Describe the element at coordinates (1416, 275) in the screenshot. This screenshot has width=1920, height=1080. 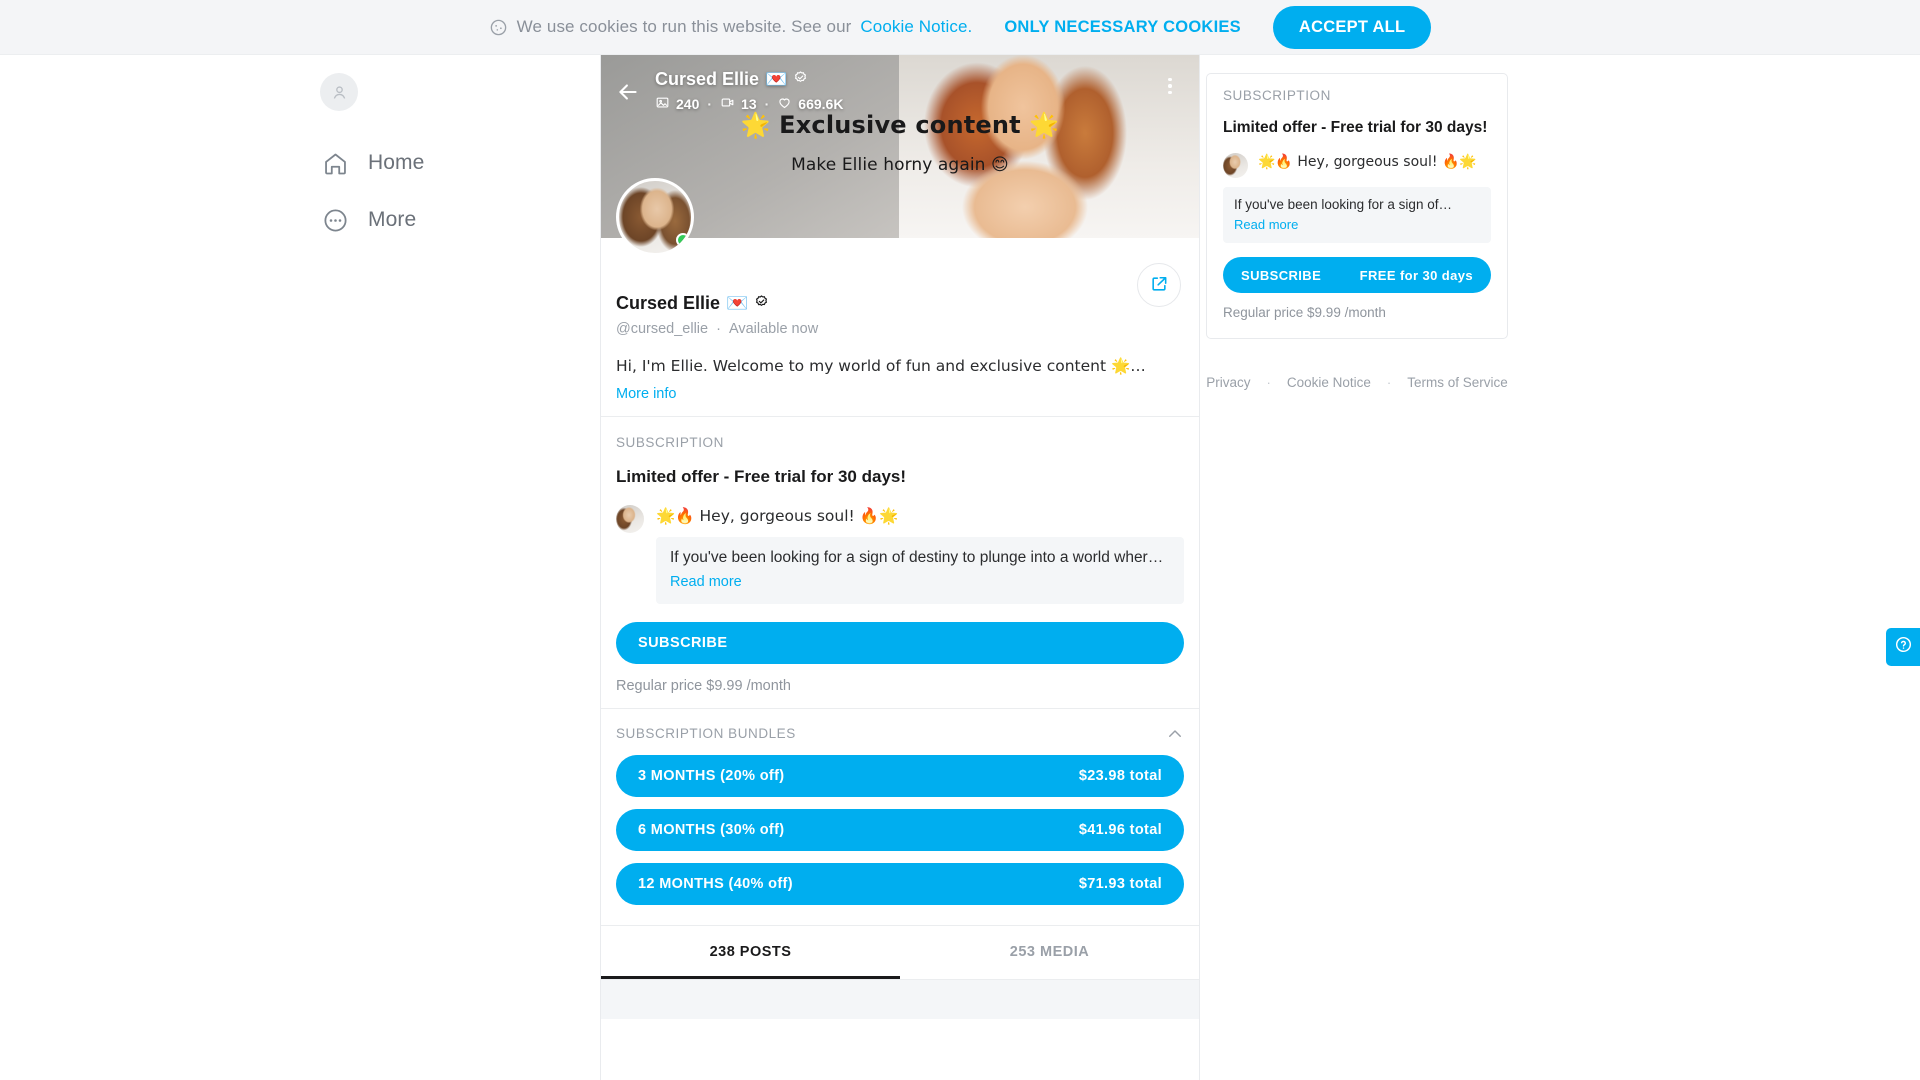
I see `side-subscribe-offer: FREE for 30 days` at that location.